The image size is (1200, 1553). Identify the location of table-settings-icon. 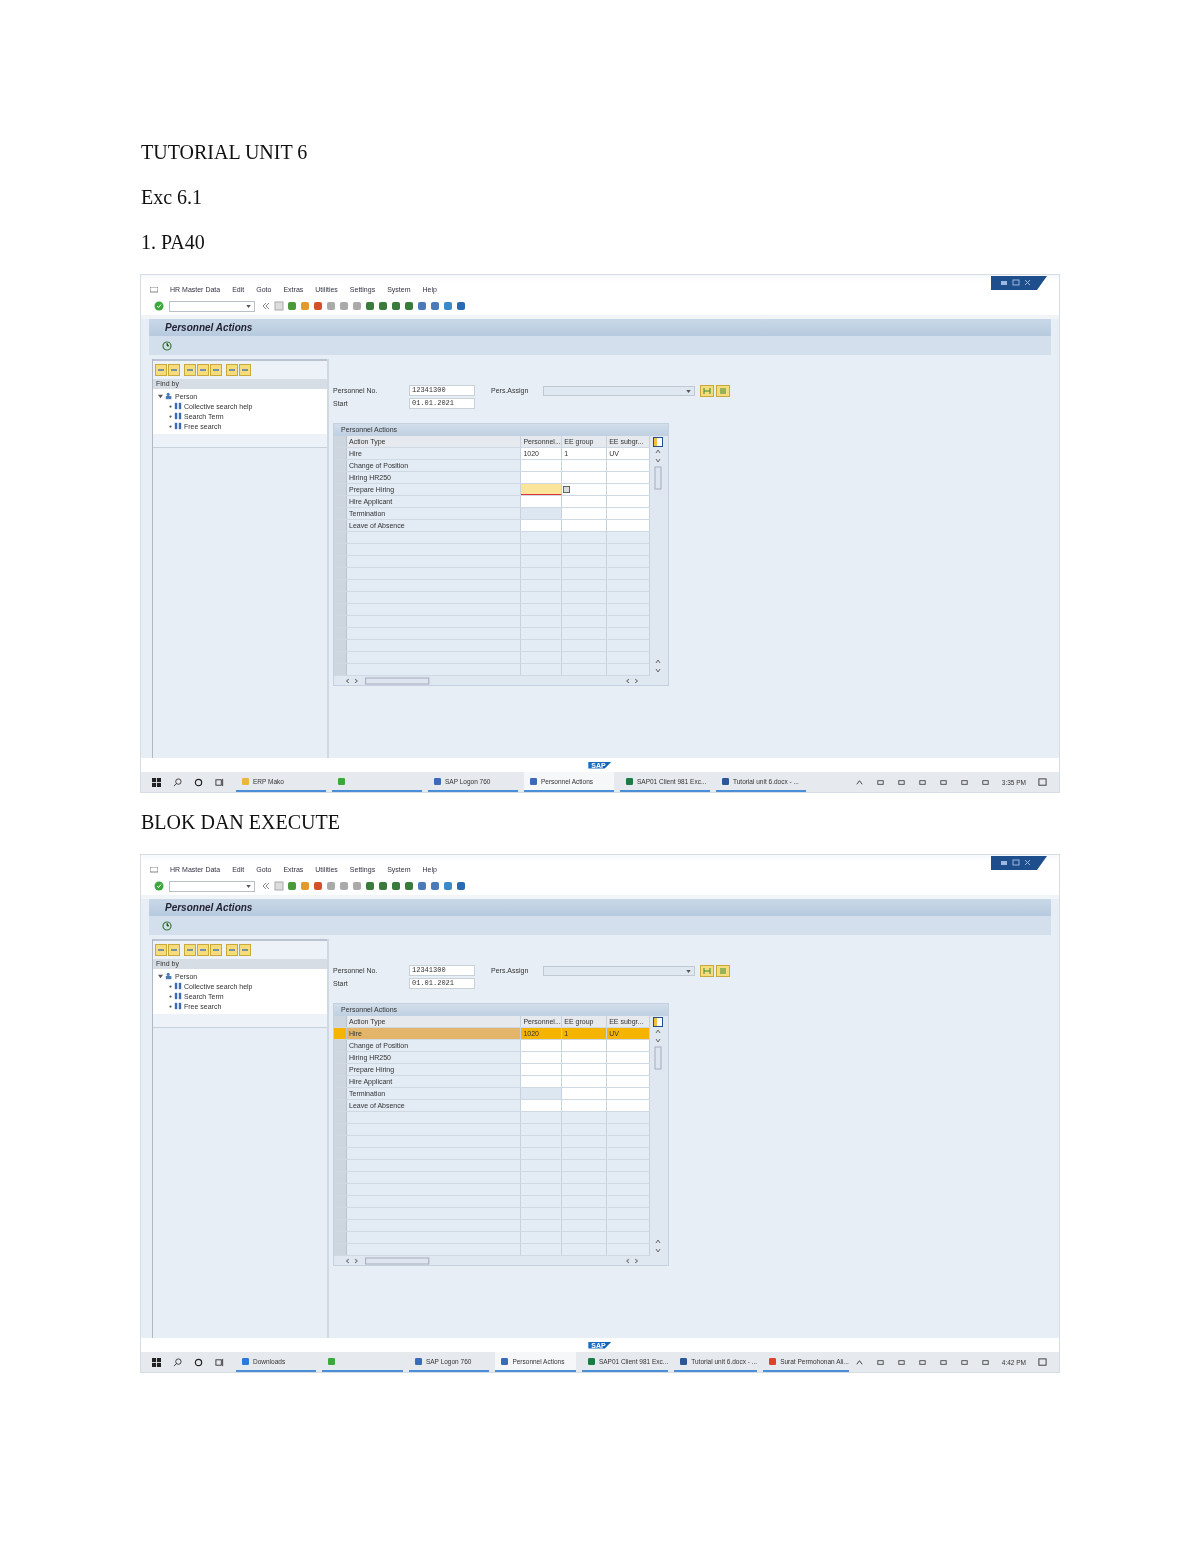
(658, 442).